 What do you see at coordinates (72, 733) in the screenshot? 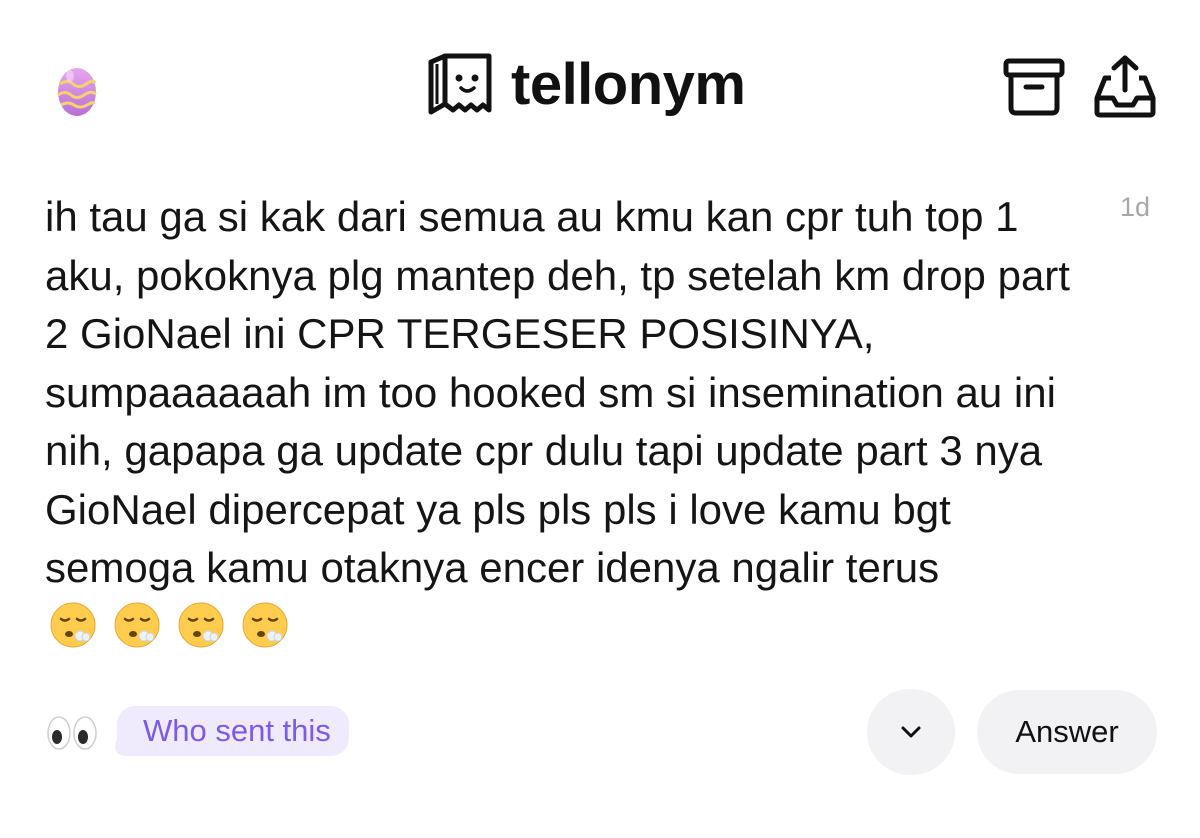
I see `eyes-icon` at bounding box center [72, 733].